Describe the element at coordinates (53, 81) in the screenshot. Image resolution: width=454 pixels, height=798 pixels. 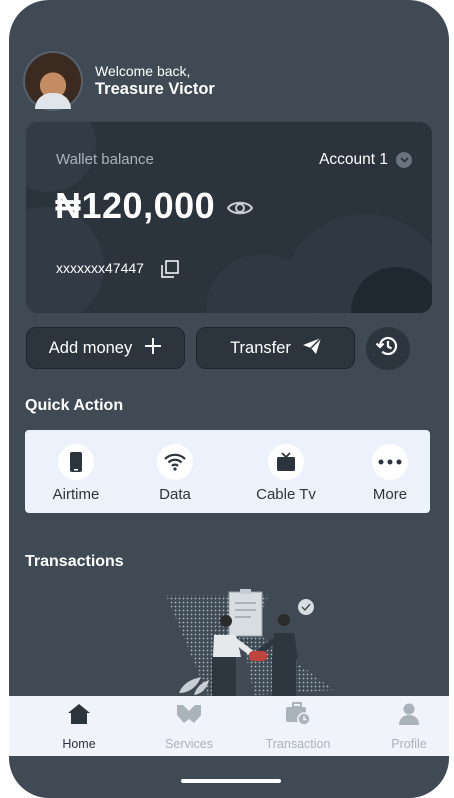
I see `avatar` at that location.